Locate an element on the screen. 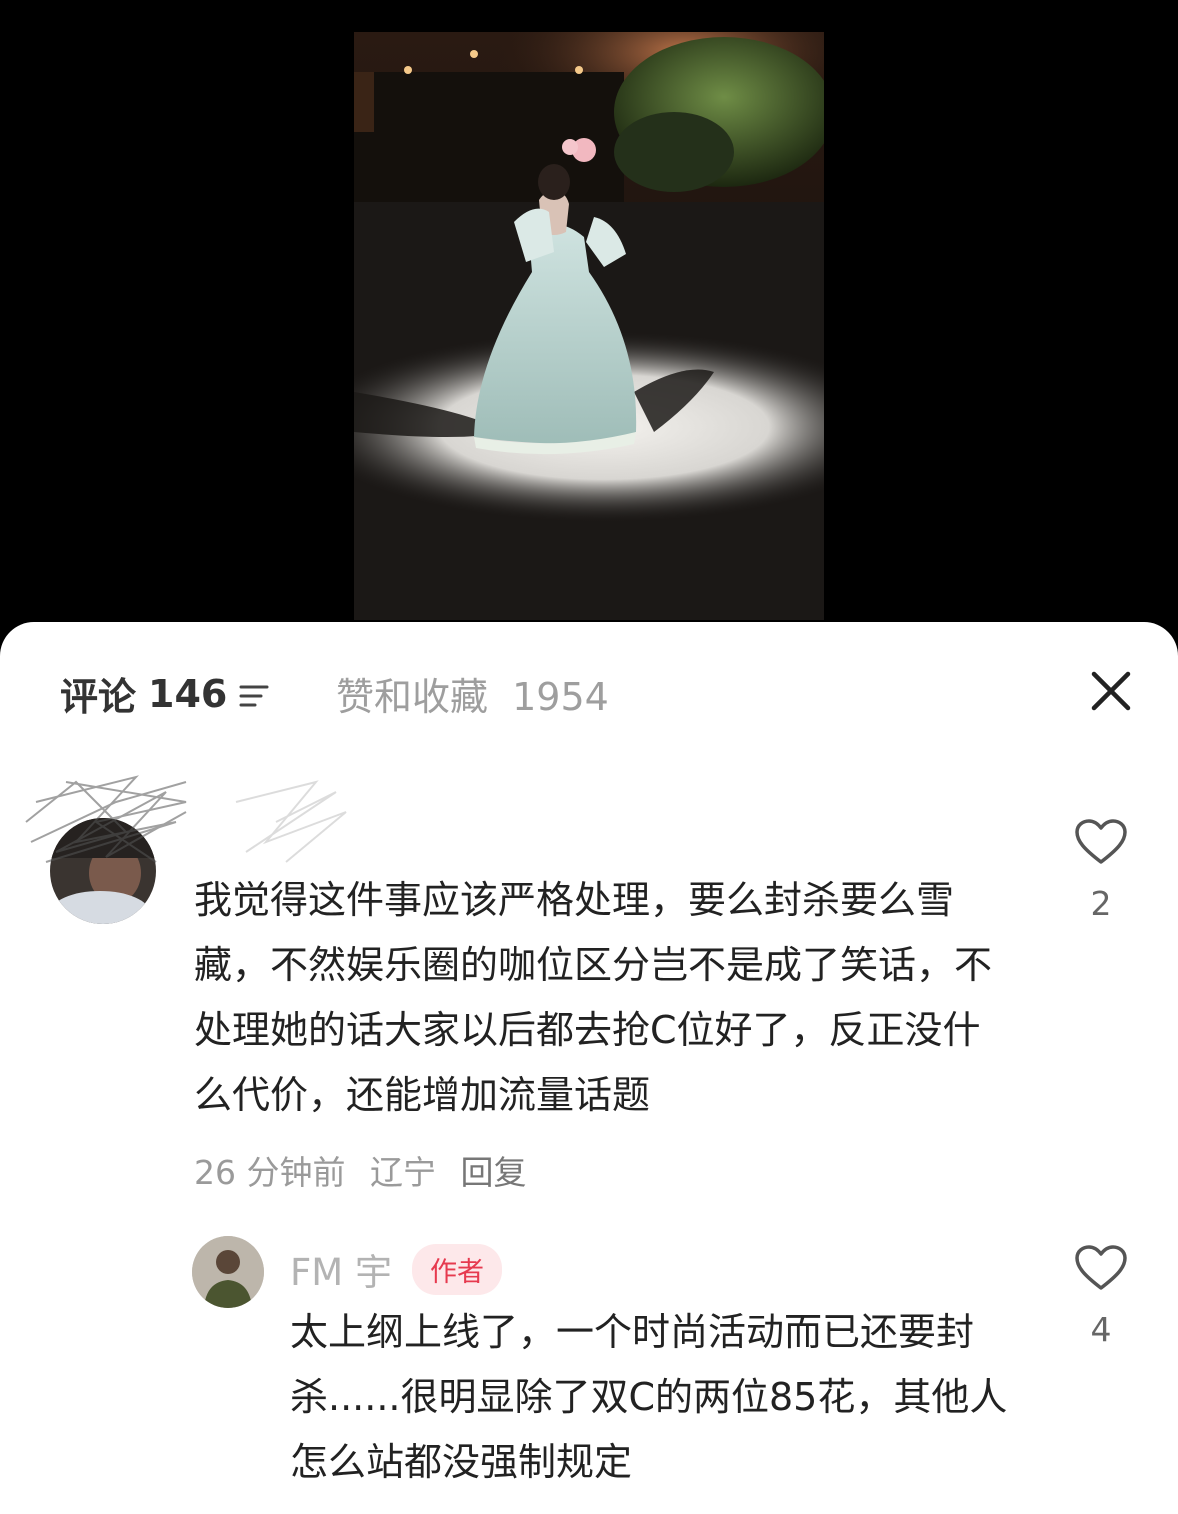 The height and width of the screenshot is (1514, 1178). reply-like-count: 4 is located at coordinates (1101, 1329).